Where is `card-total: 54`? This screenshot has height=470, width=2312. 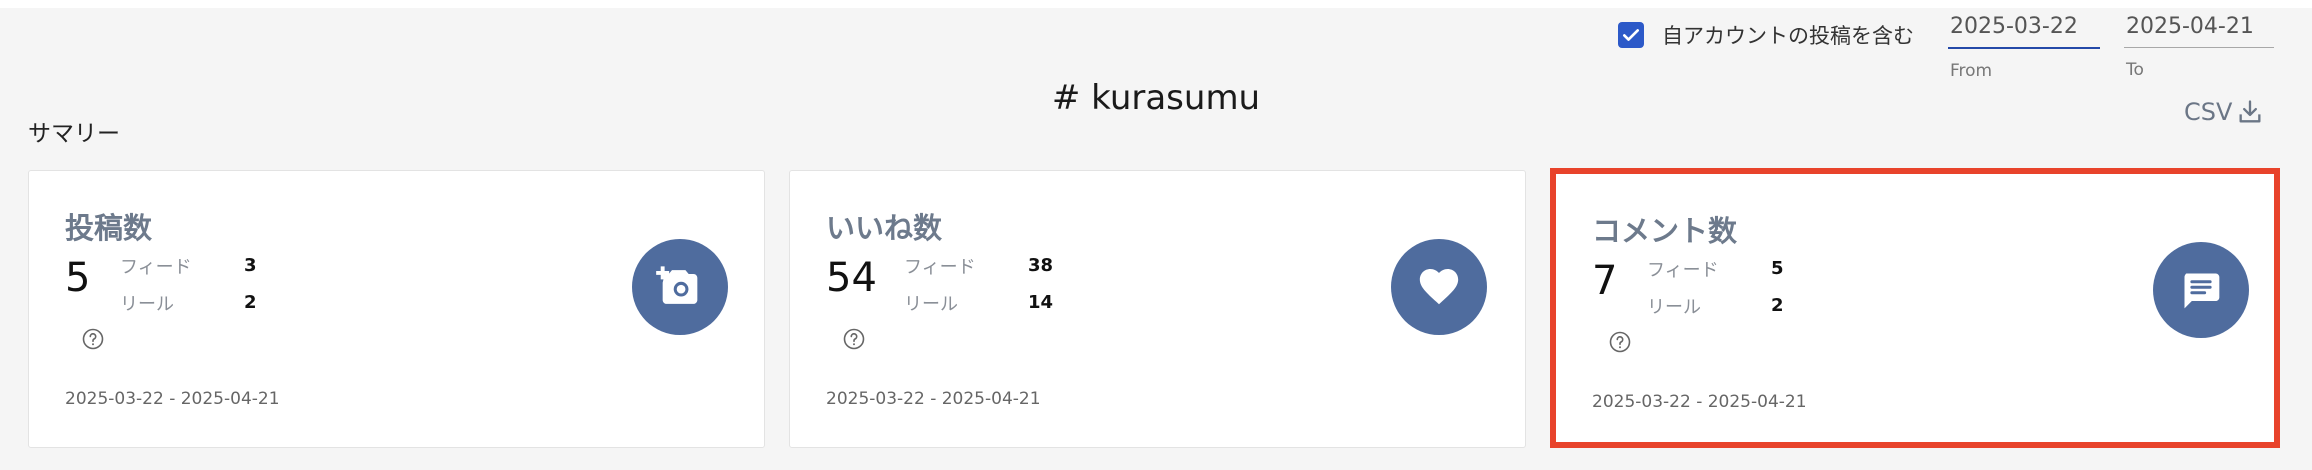
card-total: 54 is located at coordinates (851, 278).